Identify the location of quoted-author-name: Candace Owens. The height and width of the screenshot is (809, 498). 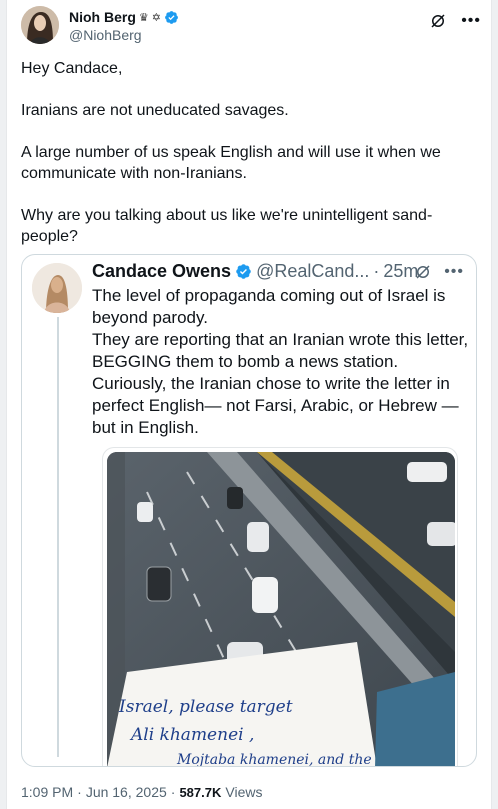
(161, 271).